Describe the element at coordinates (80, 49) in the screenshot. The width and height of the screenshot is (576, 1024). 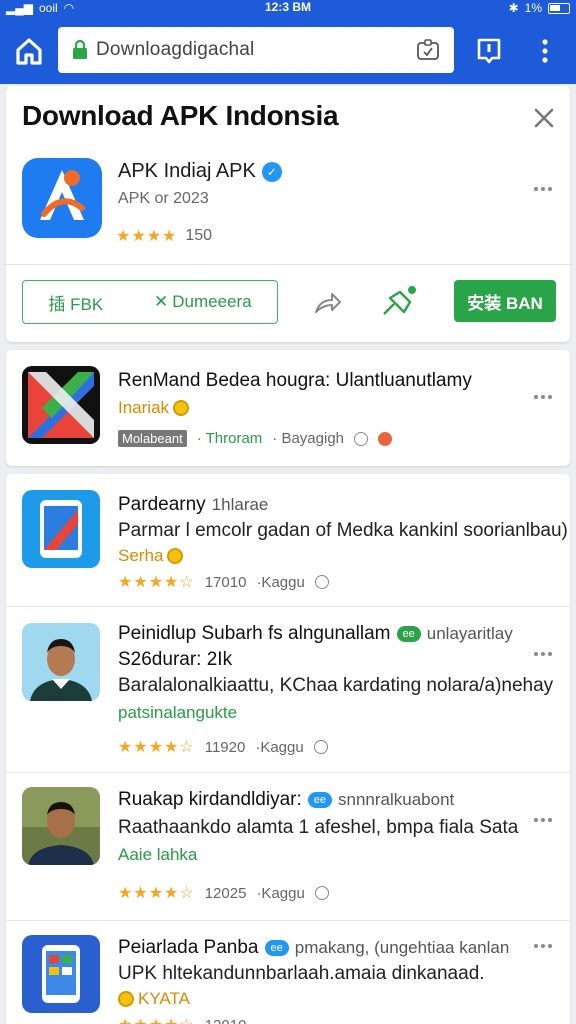
I see `lock-icon` at that location.